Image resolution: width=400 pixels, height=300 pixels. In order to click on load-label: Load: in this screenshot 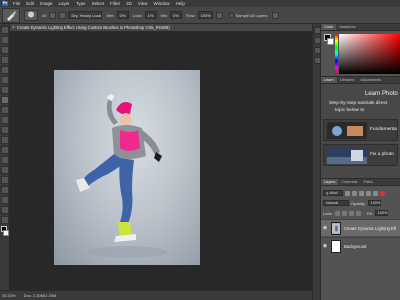, I will do `click(137, 15)`.